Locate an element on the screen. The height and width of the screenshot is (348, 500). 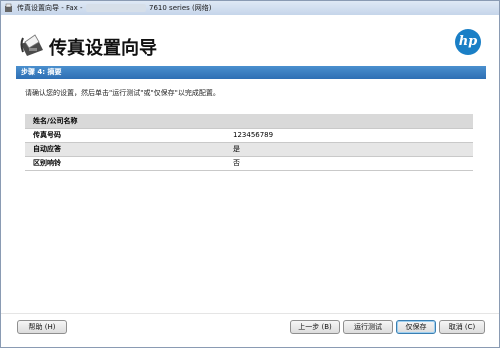
back-button: 上一步 (B) is located at coordinates (315, 327).